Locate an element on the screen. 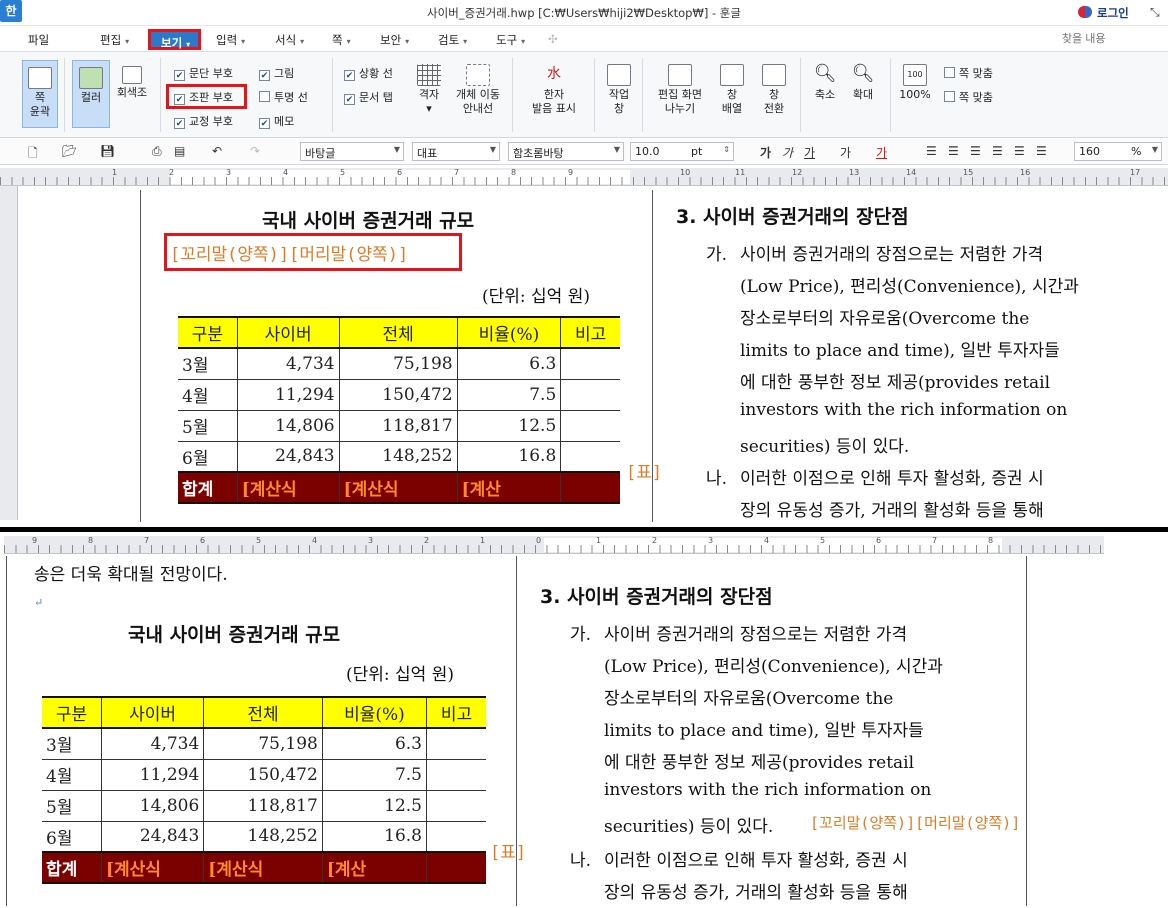 The height and width of the screenshot is (908, 1168). checkbox-proof-mark: ✔ 교정 부호 is located at coordinates (203, 121).